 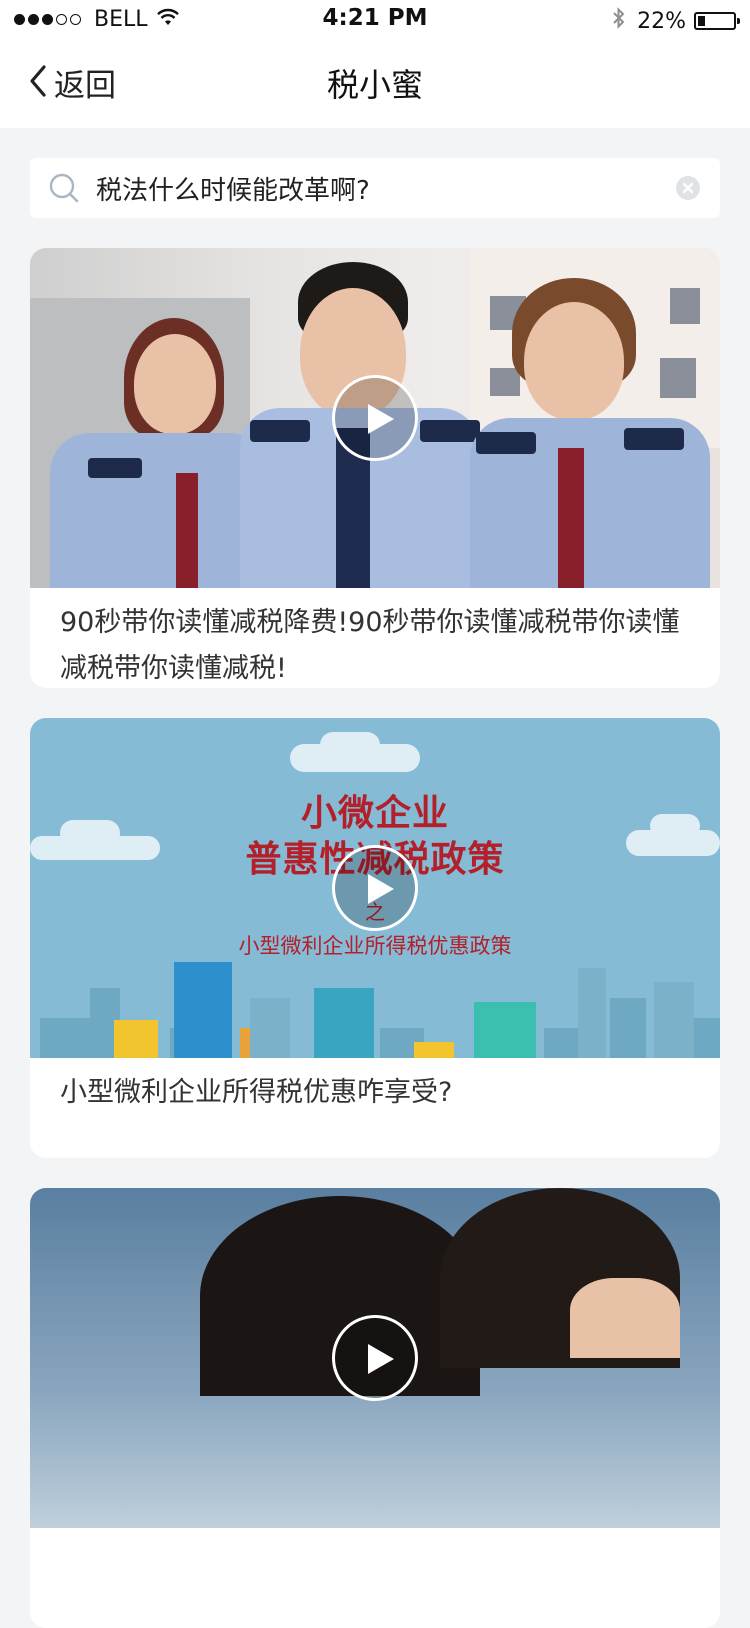 I want to click on search-icon, so click(x=64, y=190).